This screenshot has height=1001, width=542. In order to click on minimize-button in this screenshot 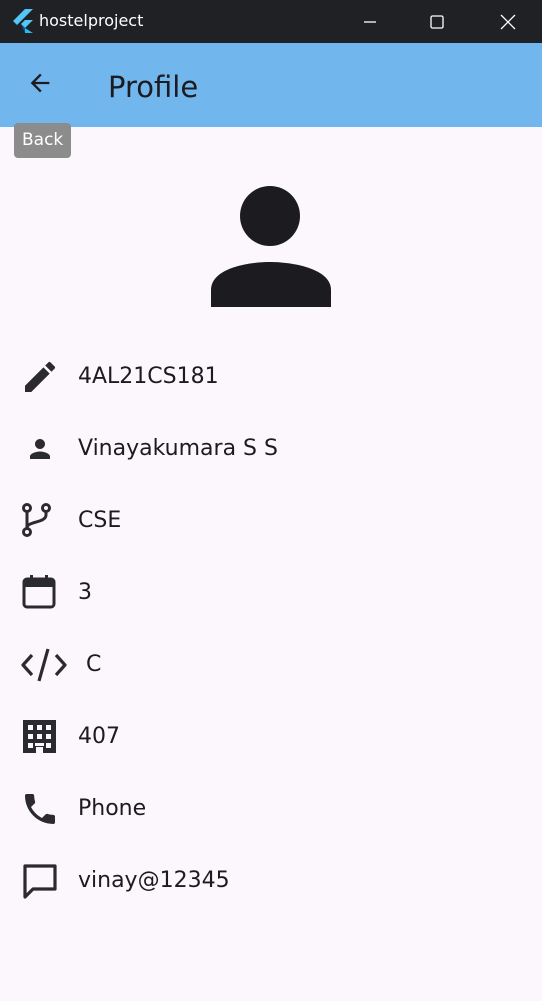, I will do `click(370, 21)`.